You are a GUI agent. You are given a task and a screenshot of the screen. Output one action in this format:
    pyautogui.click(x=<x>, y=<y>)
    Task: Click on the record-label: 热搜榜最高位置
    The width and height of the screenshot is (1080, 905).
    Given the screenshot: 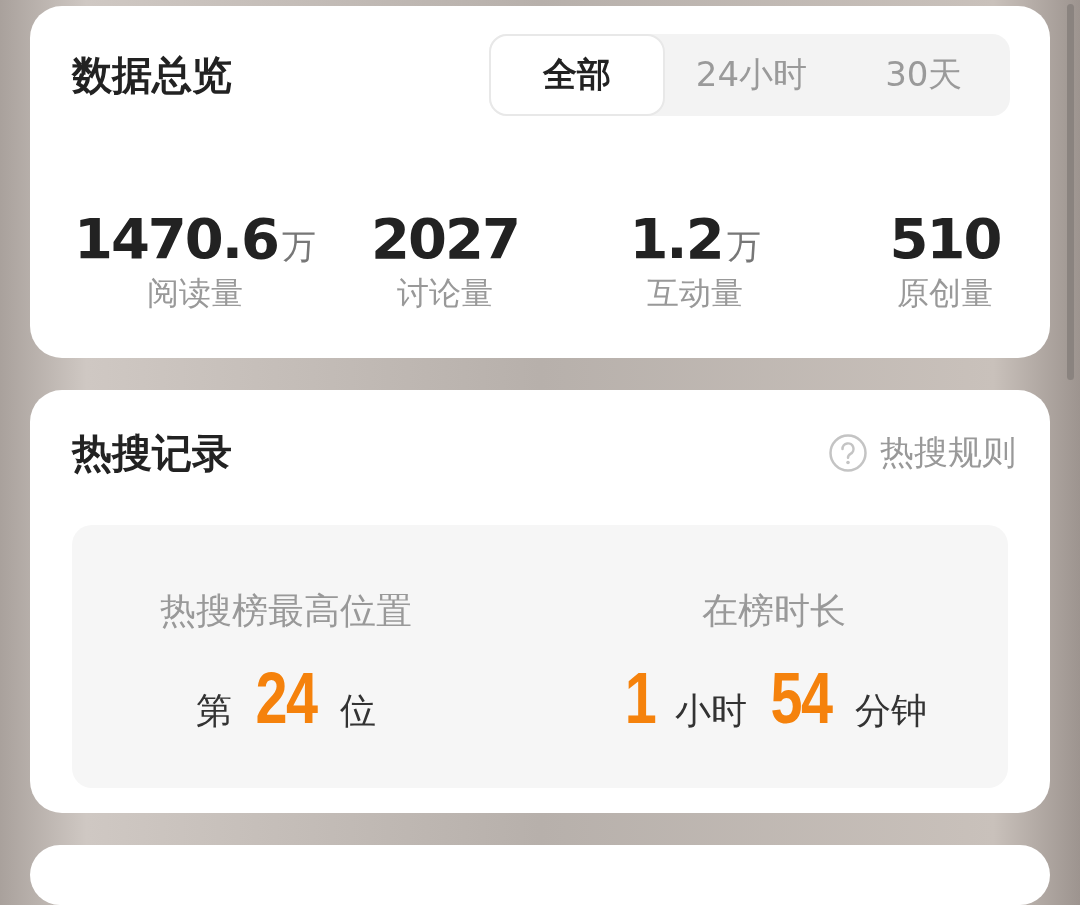 What is the action you would take?
    pyautogui.click(x=286, y=610)
    